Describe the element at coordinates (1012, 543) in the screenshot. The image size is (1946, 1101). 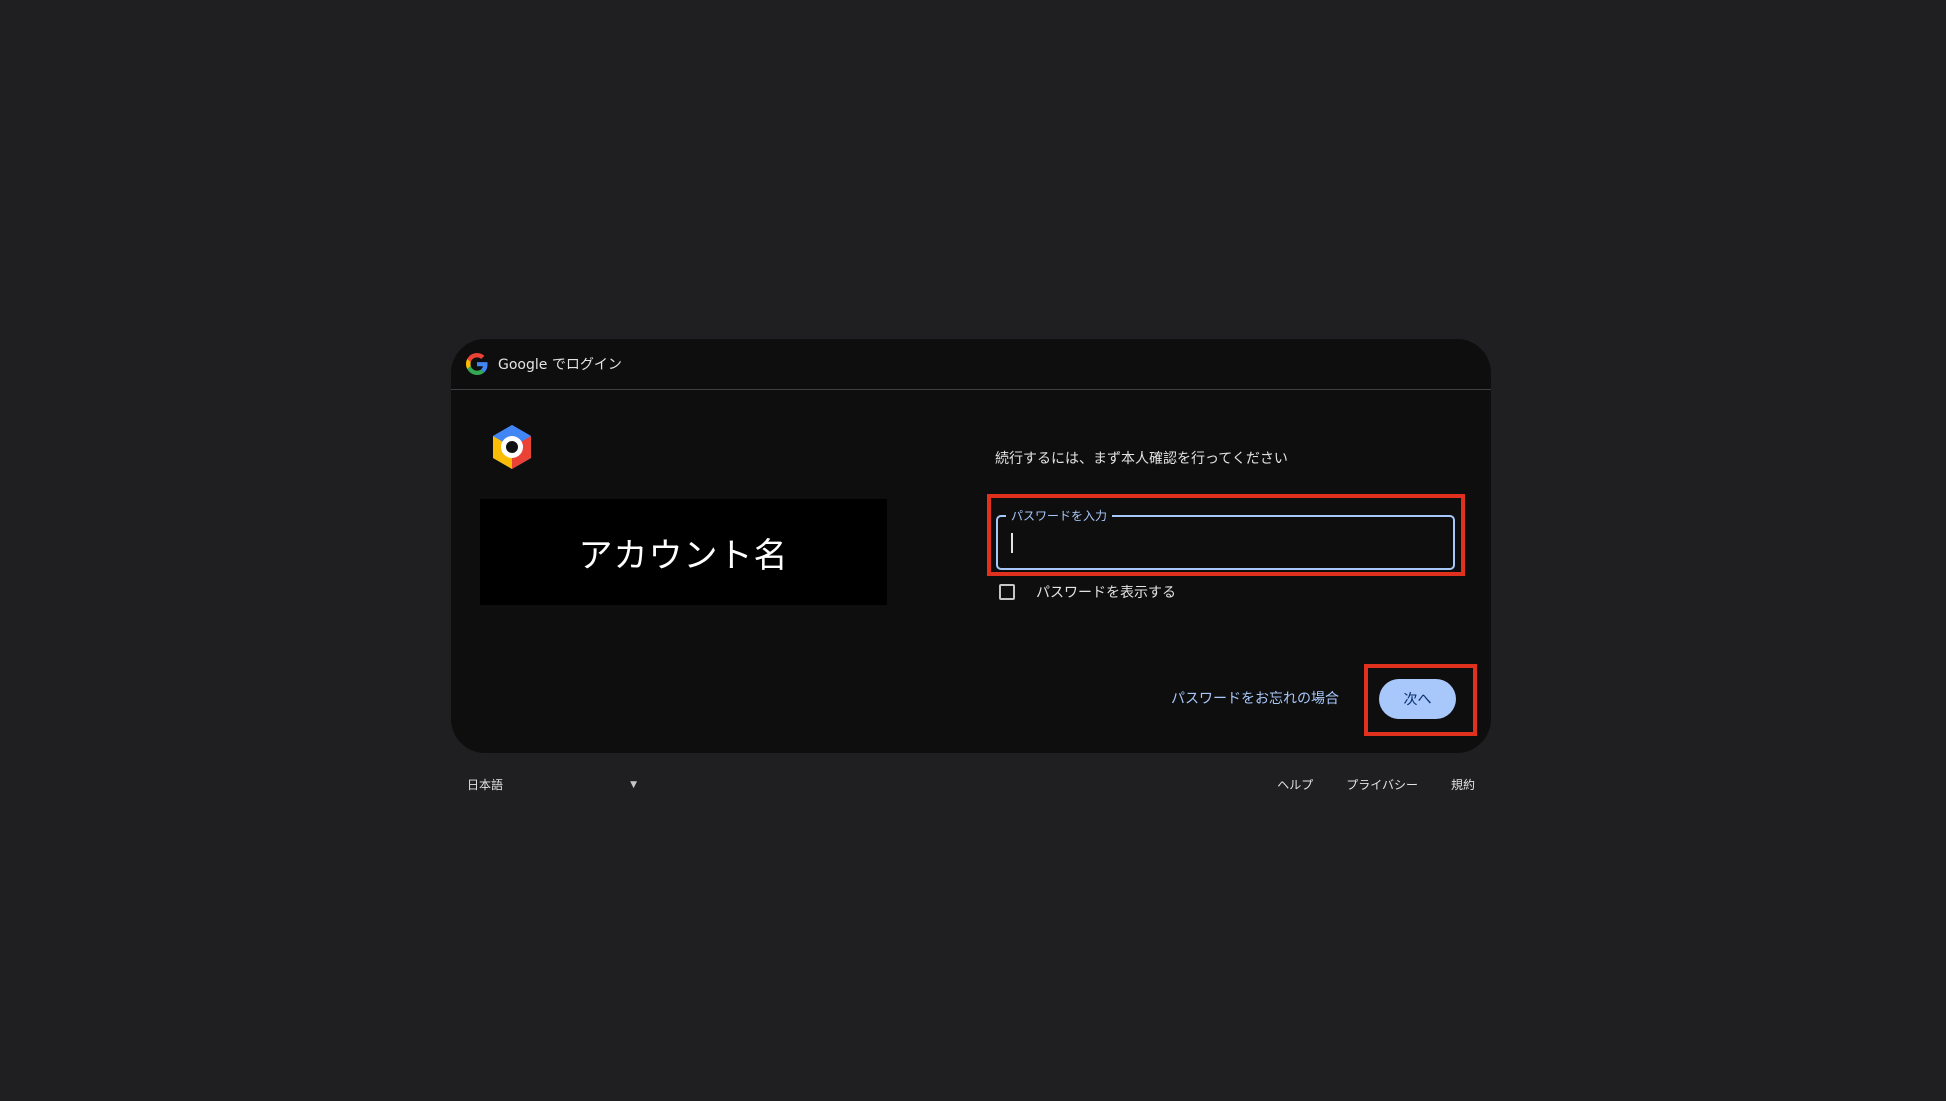
I see `text-cursor` at that location.